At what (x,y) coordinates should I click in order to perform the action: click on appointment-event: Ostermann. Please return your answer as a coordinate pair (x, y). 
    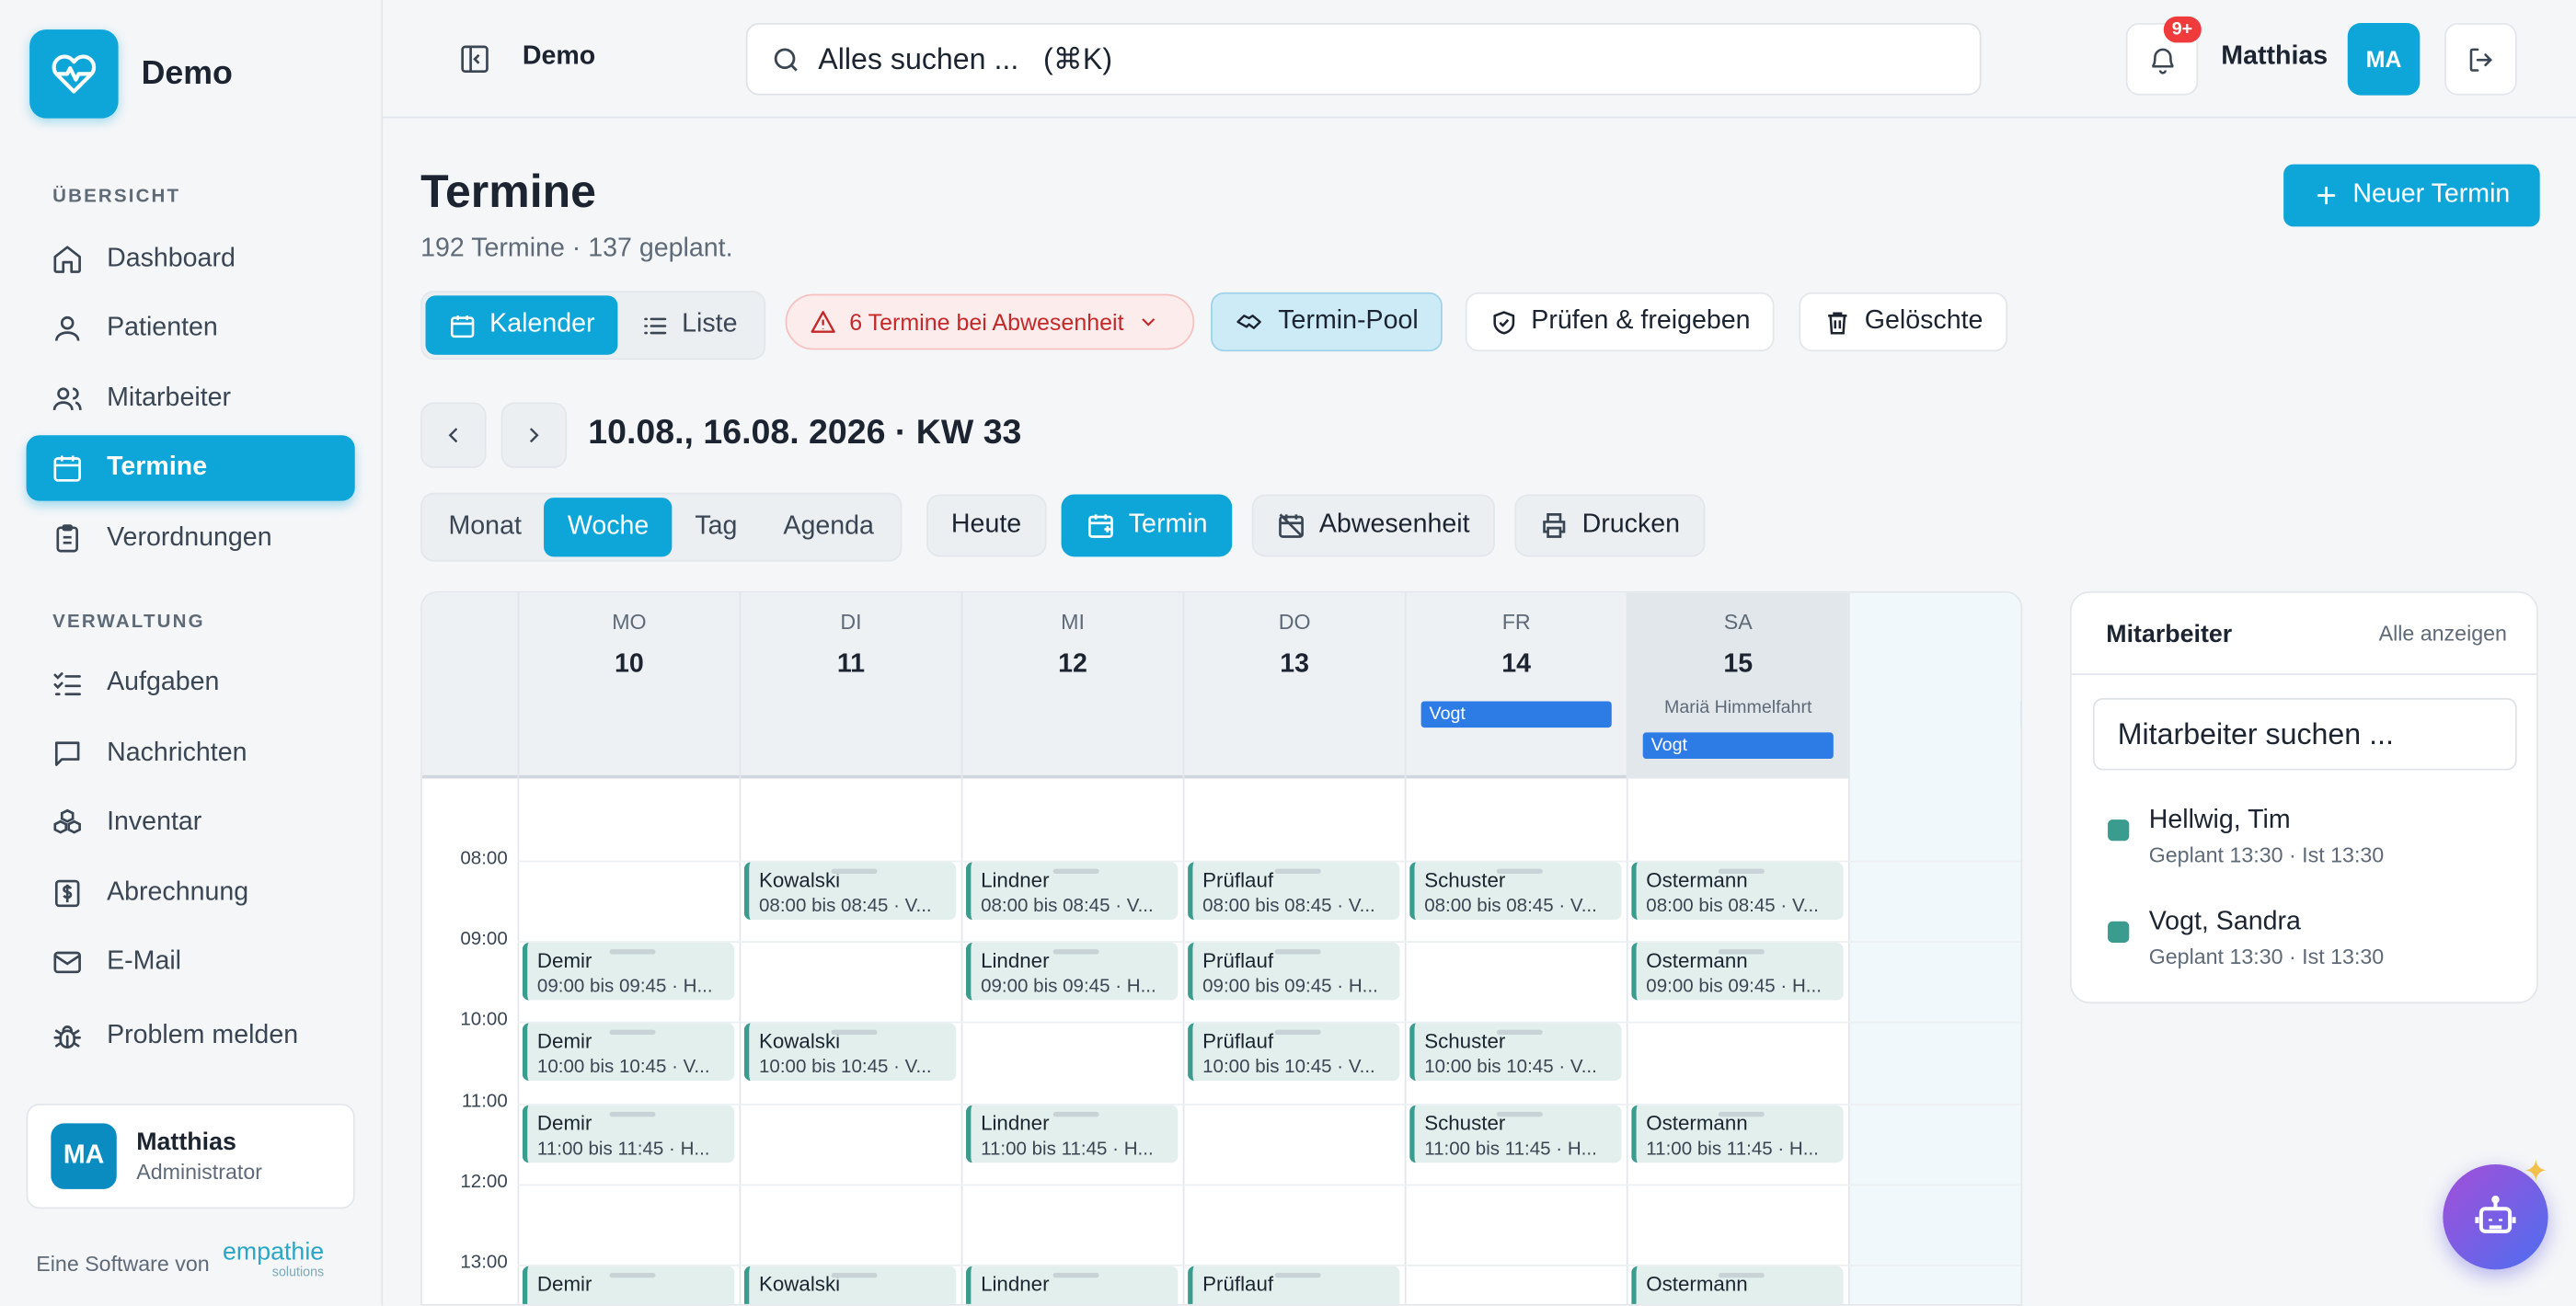
    Looking at the image, I should click on (1737, 1285).